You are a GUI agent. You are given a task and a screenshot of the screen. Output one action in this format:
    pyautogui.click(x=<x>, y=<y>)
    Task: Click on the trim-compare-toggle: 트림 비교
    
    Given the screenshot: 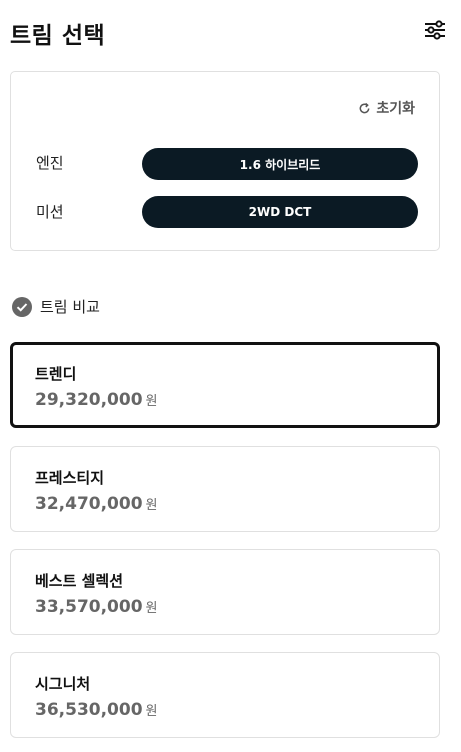 What is the action you would take?
    pyautogui.click(x=56, y=306)
    